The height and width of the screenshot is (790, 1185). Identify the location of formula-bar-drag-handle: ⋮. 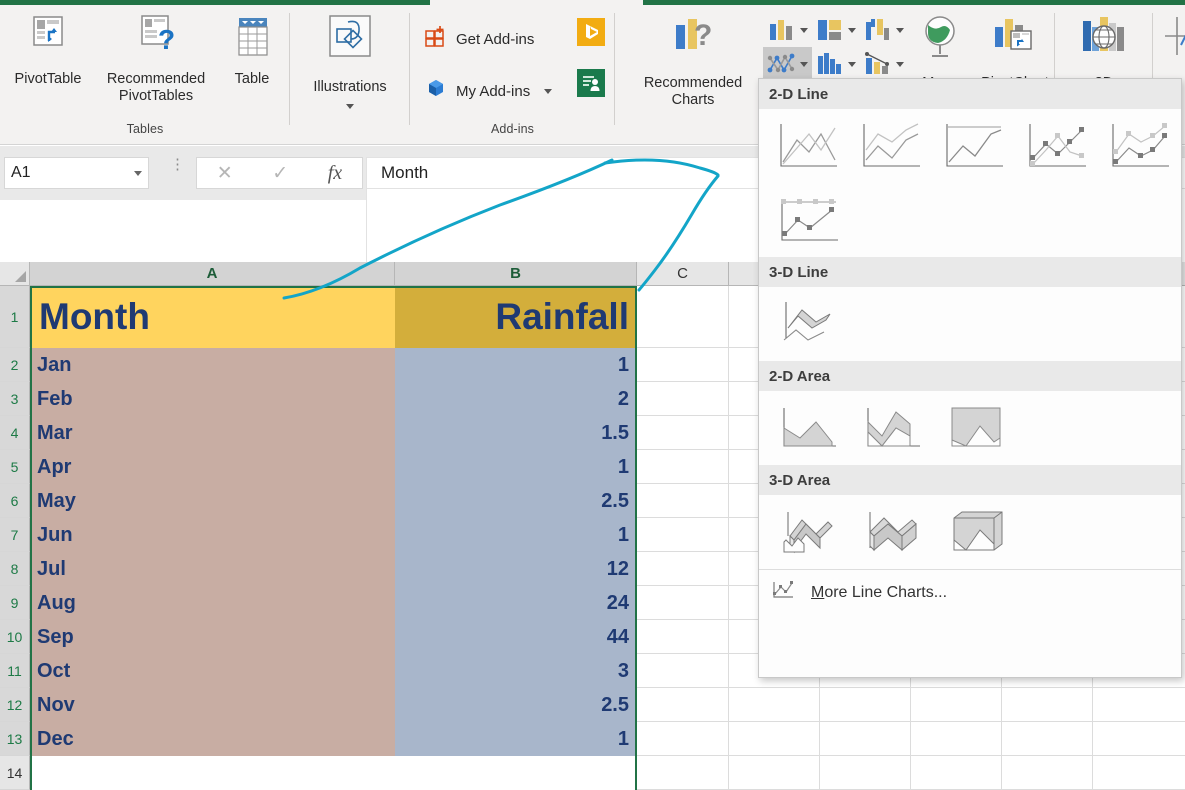
(177, 164).